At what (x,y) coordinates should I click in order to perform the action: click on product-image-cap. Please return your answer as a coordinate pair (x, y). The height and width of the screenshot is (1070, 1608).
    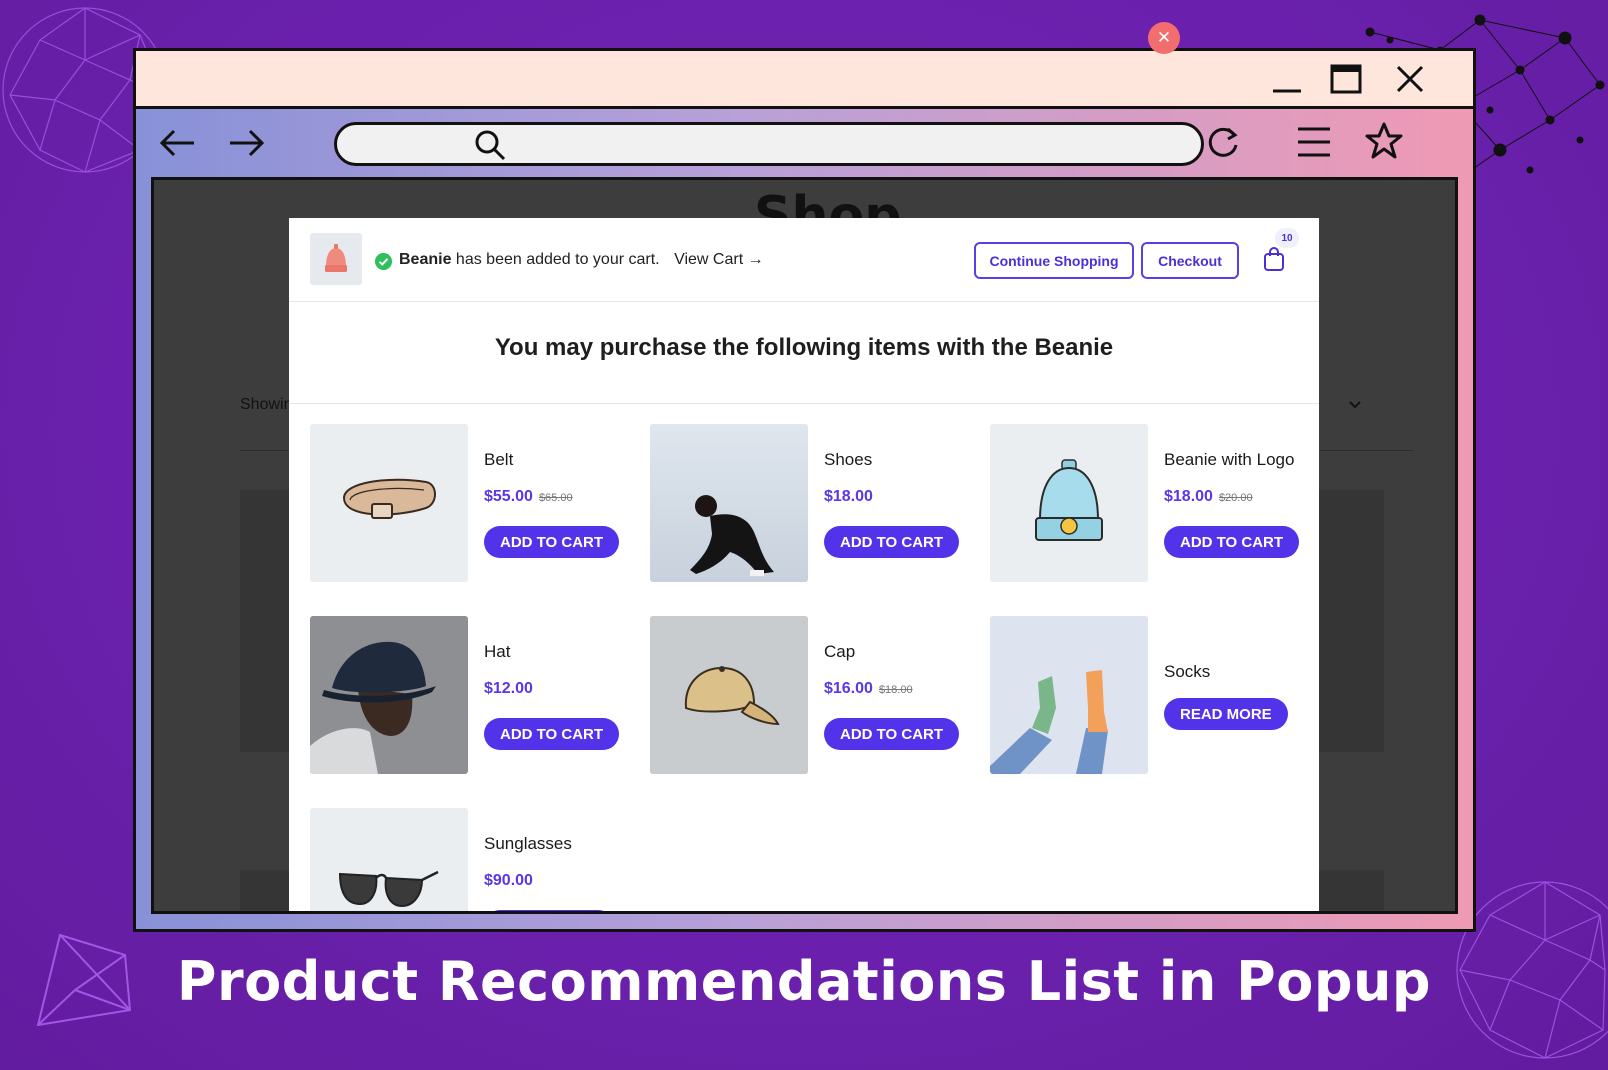
    Looking at the image, I should click on (729, 695).